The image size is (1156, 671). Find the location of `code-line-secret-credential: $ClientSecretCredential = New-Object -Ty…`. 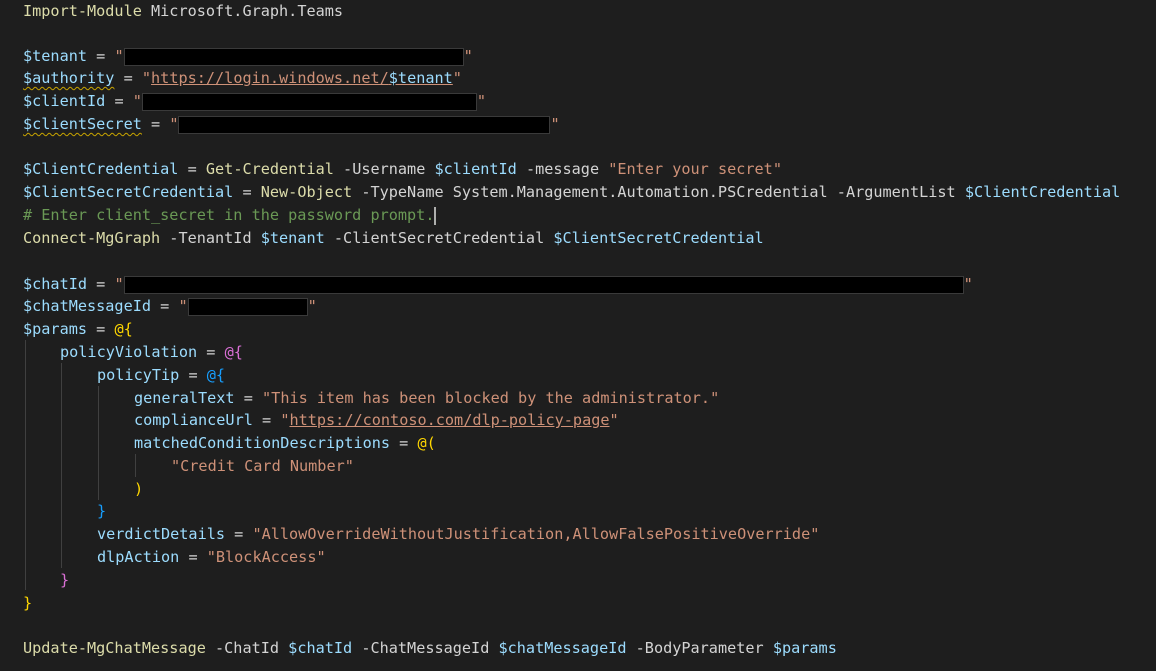

code-line-secret-credential: $ClientSecretCredential = New-Object -Ty… is located at coordinates (571, 192).